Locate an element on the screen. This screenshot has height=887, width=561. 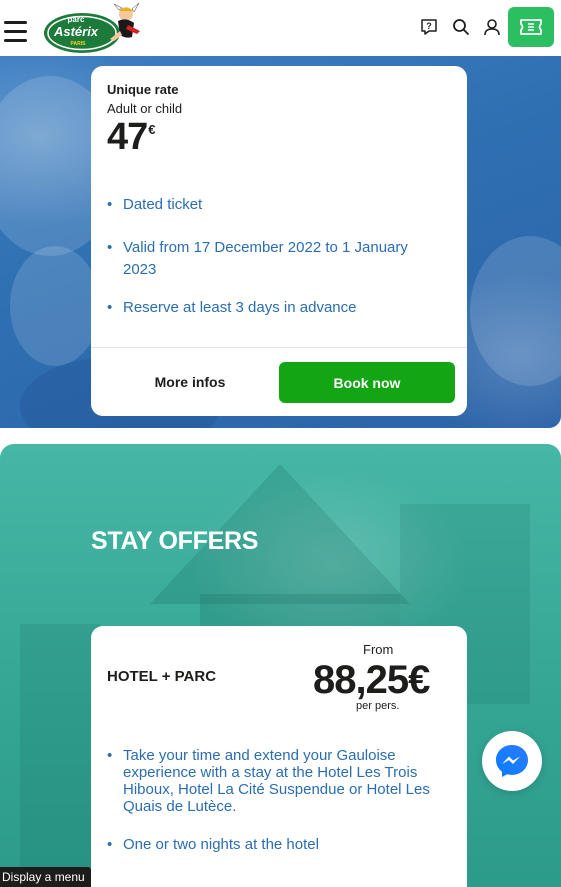
messenger-icon is located at coordinates (512, 761).